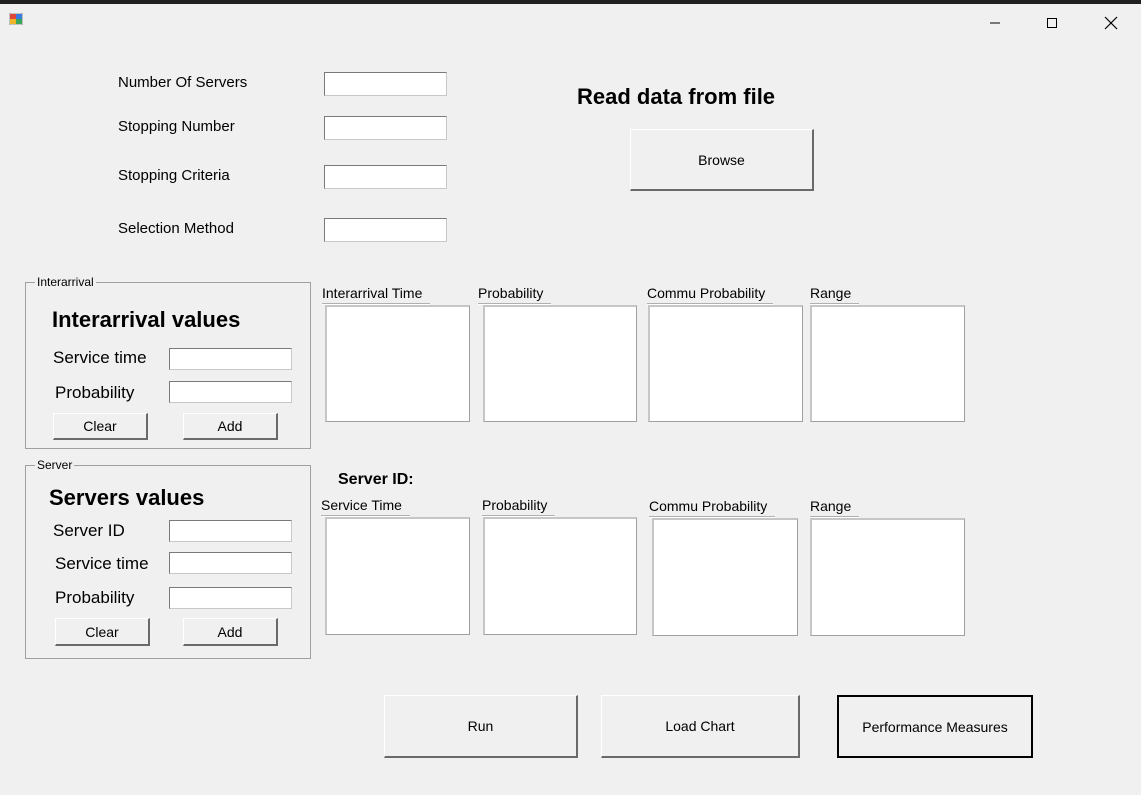 The width and height of the screenshot is (1141, 795). What do you see at coordinates (935, 726) in the screenshot?
I see `performance-measures-button: Performance Measures` at bounding box center [935, 726].